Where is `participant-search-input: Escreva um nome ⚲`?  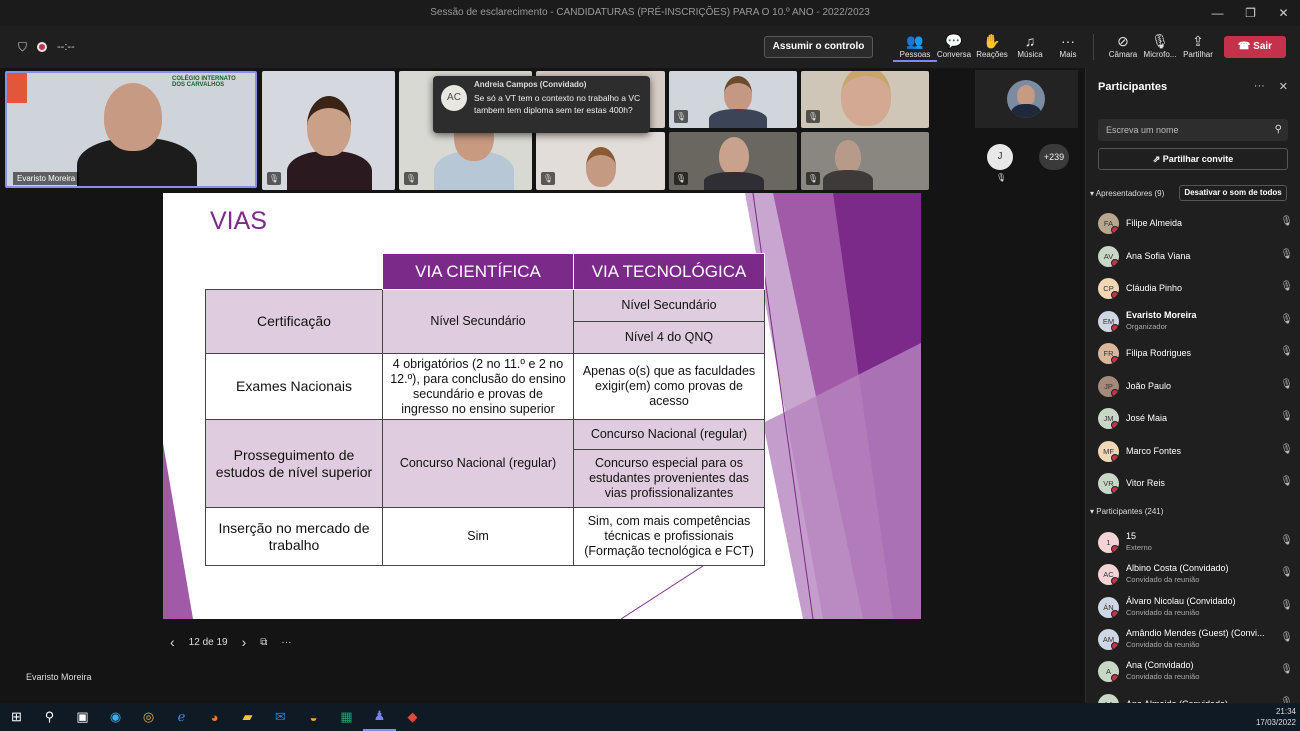 participant-search-input: Escreva um nome ⚲ is located at coordinates (1193, 130).